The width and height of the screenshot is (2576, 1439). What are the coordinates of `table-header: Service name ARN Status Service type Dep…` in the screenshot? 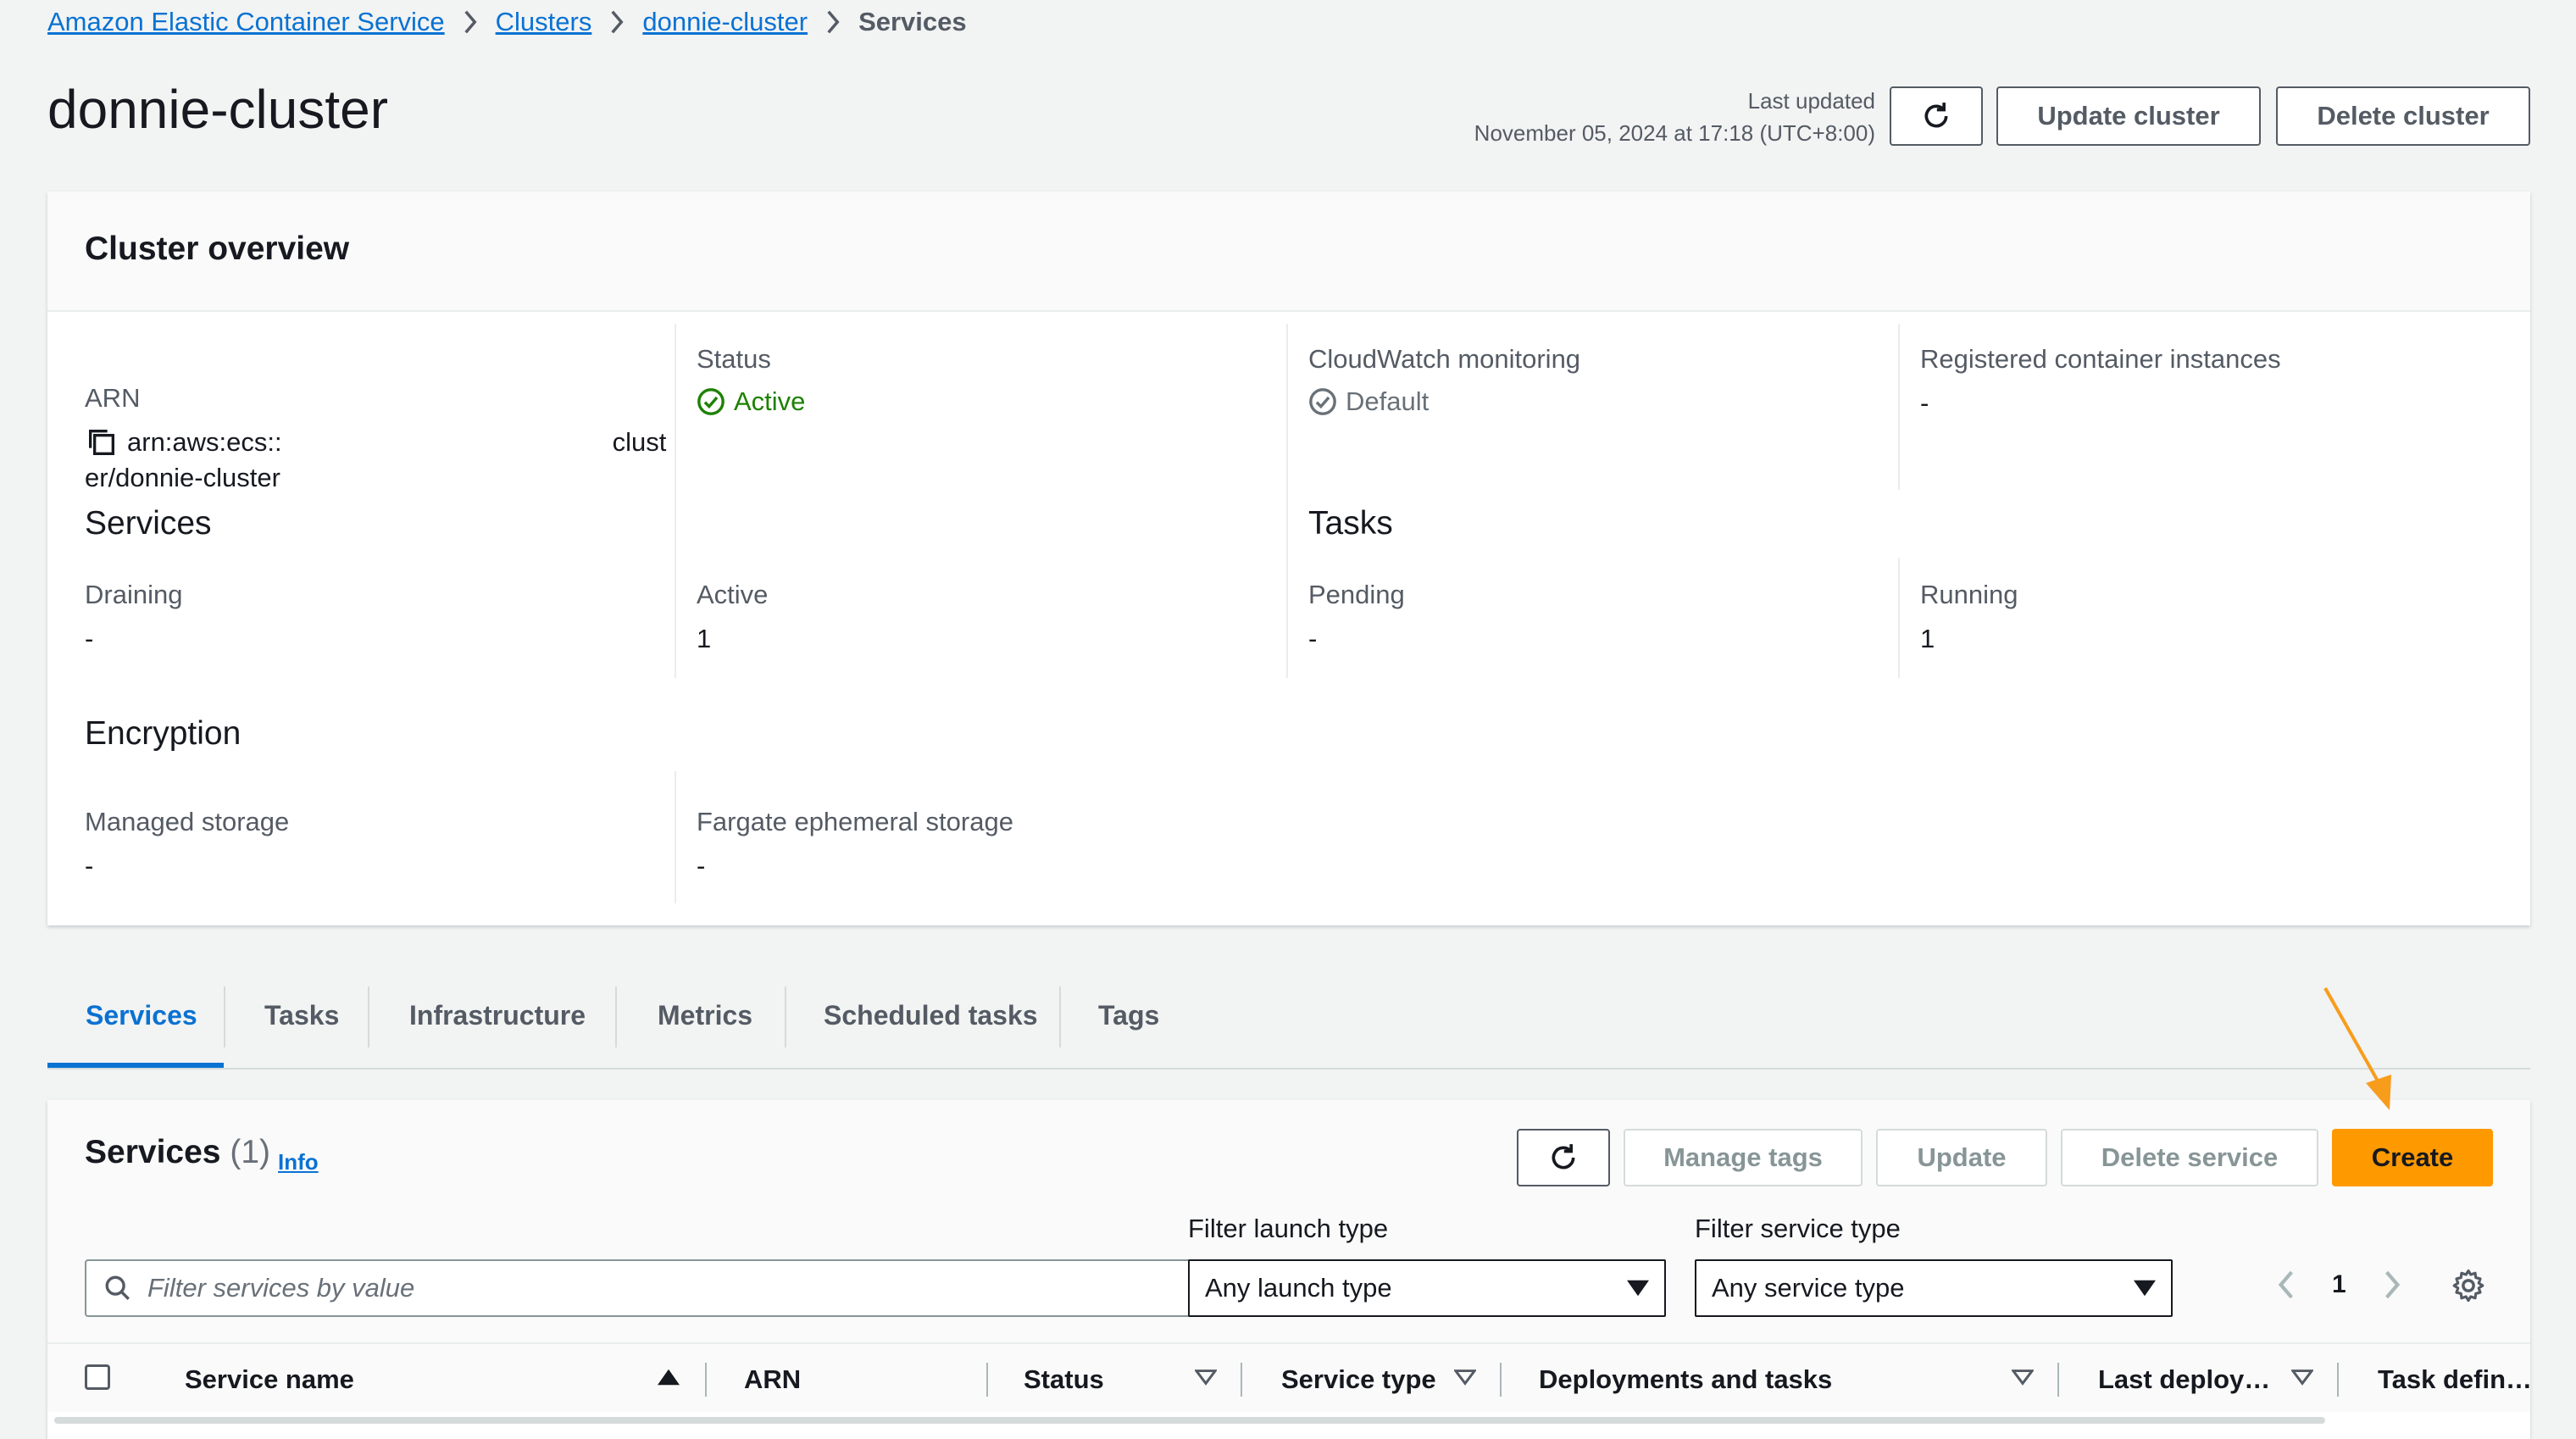 It's located at (1288, 1377).